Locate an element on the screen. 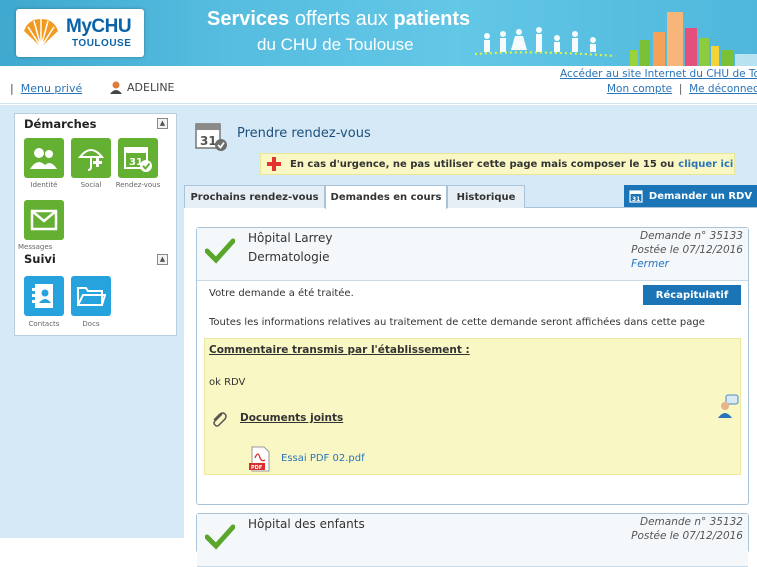  banner-title-part1: Services is located at coordinates (251, 19).